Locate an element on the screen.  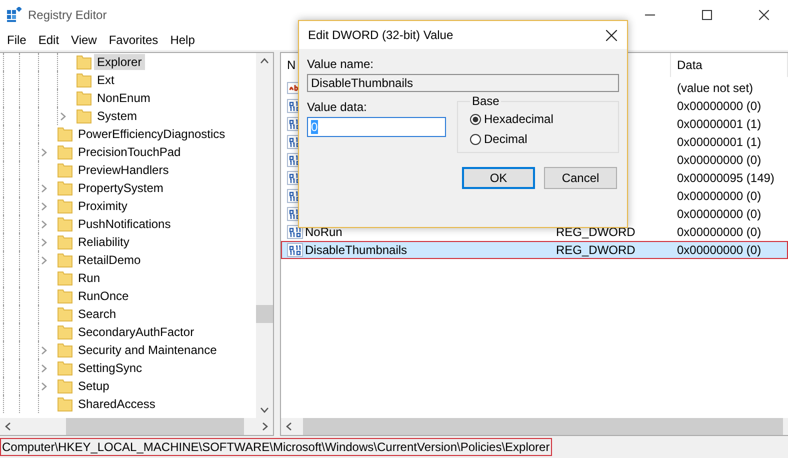
field-label: Value name: is located at coordinates (340, 64).